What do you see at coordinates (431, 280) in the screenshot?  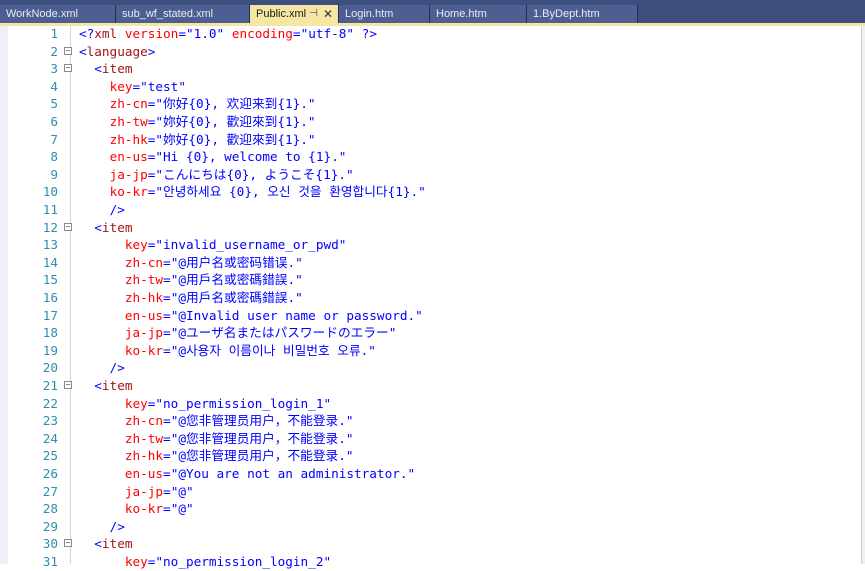 I see `code-line: 15 zh-tw="@用戶名或密碼錯誤."` at bounding box center [431, 280].